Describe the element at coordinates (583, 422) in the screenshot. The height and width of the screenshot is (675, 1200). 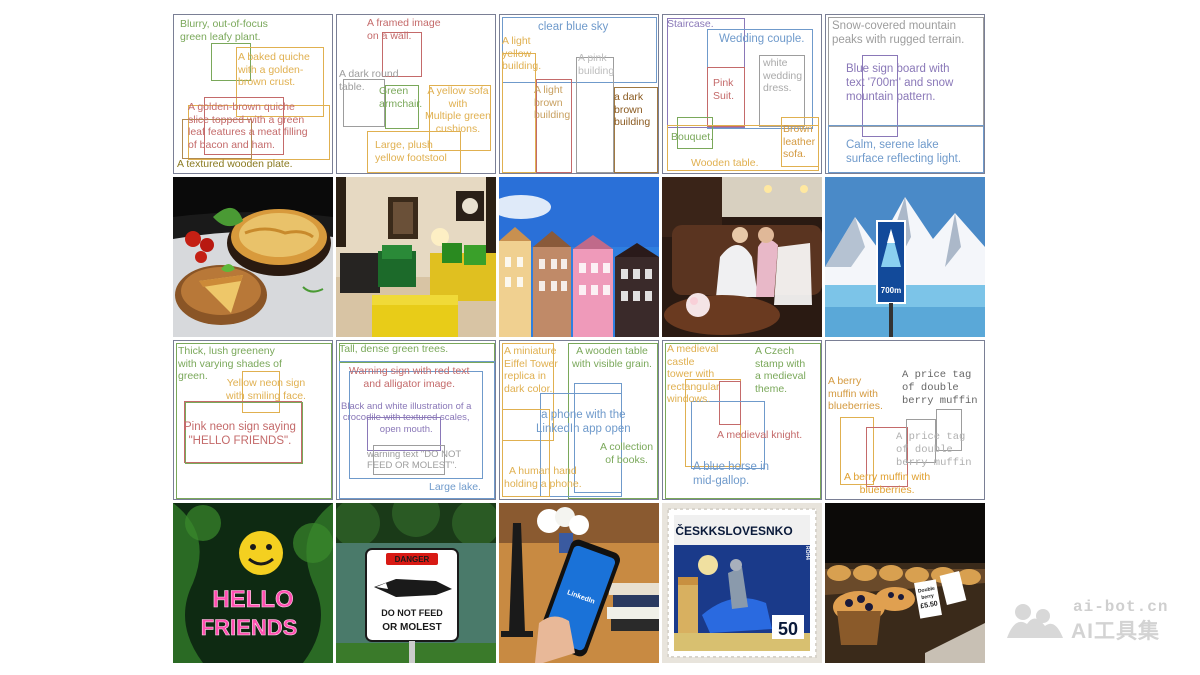
I see `layout-label: a phone with the LinkedIn app open` at that location.